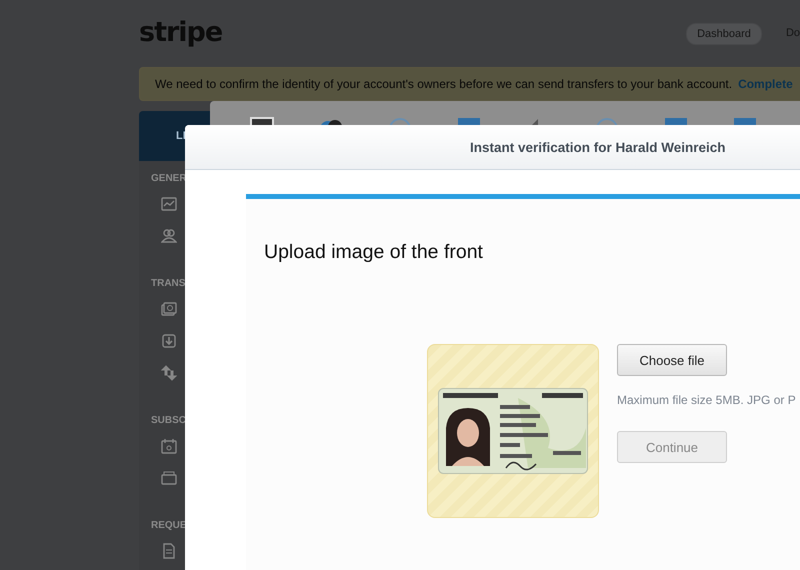 The height and width of the screenshot is (570, 800). Describe the element at coordinates (169, 551) in the screenshot. I see `document-icon` at that location.